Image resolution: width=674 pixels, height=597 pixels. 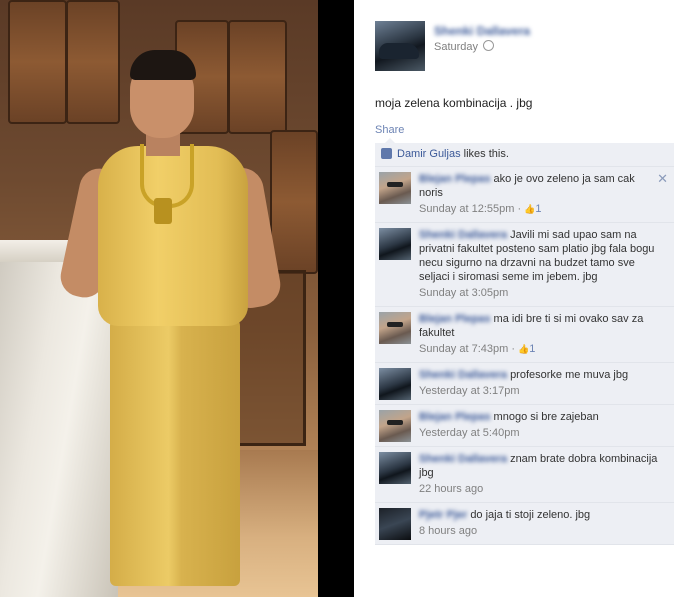 I want to click on ufi-arrow, so click(x=390, y=140).